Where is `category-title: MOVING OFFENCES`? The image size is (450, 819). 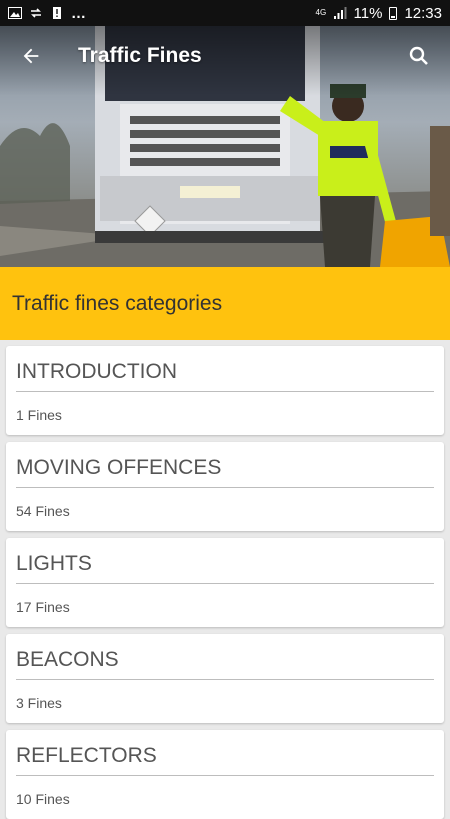 category-title: MOVING OFFENCES is located at coordinates (225, 465).